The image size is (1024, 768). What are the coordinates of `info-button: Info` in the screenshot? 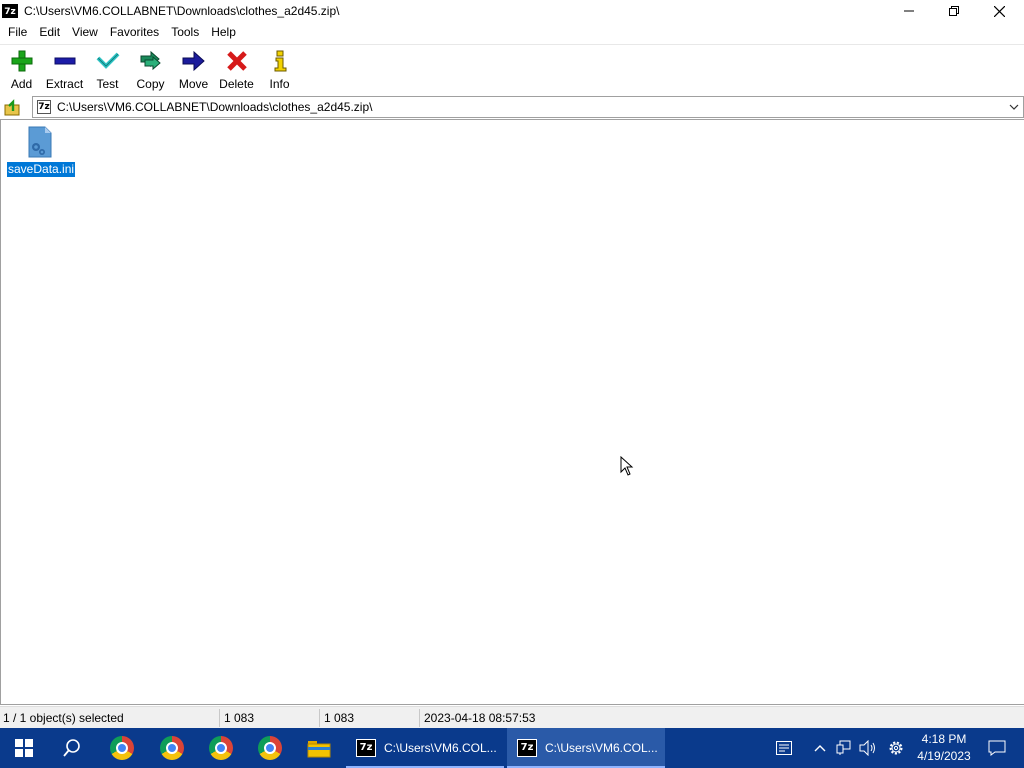 It's located at (279, 69).